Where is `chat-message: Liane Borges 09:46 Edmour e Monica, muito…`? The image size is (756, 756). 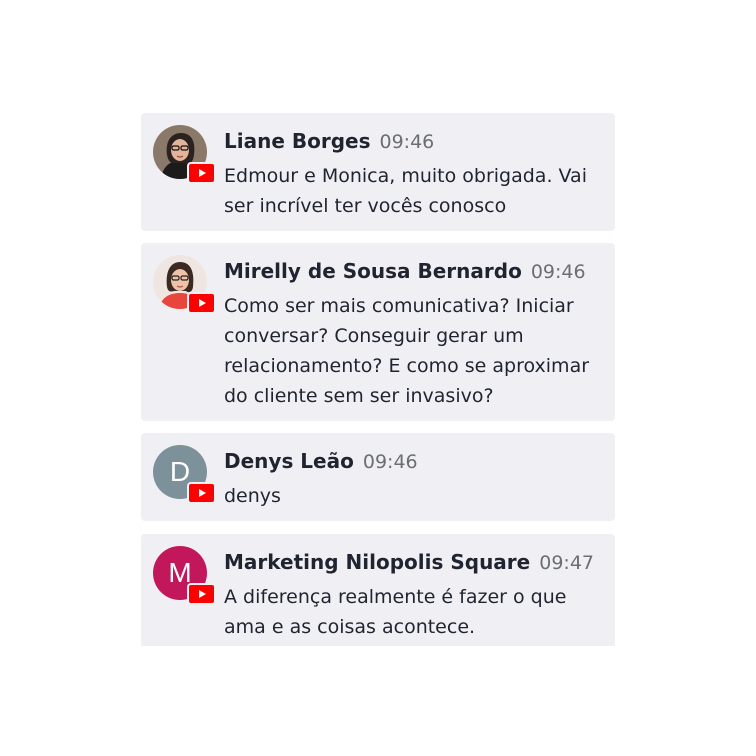
chat-message: Liane Borges 09:46 Edmour e Monica, muito… is located at coordinates (378, 172).